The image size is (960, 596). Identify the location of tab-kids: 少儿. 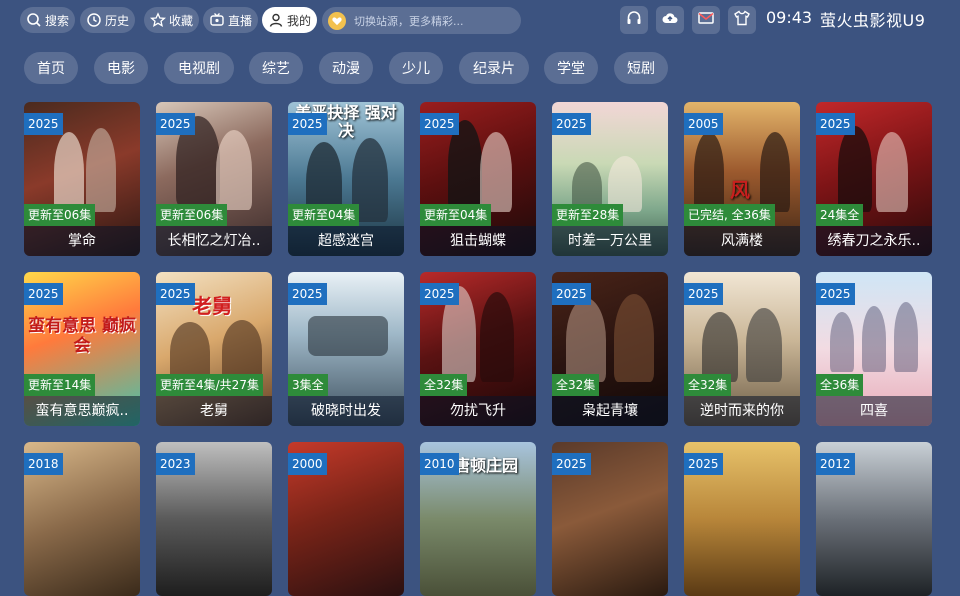
(416, 68).